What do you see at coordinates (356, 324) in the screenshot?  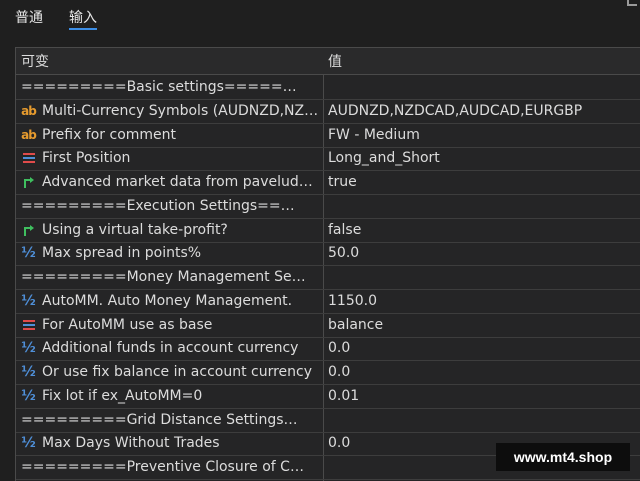 I see `parameter-value: balance` at bounding box center [356, 324].